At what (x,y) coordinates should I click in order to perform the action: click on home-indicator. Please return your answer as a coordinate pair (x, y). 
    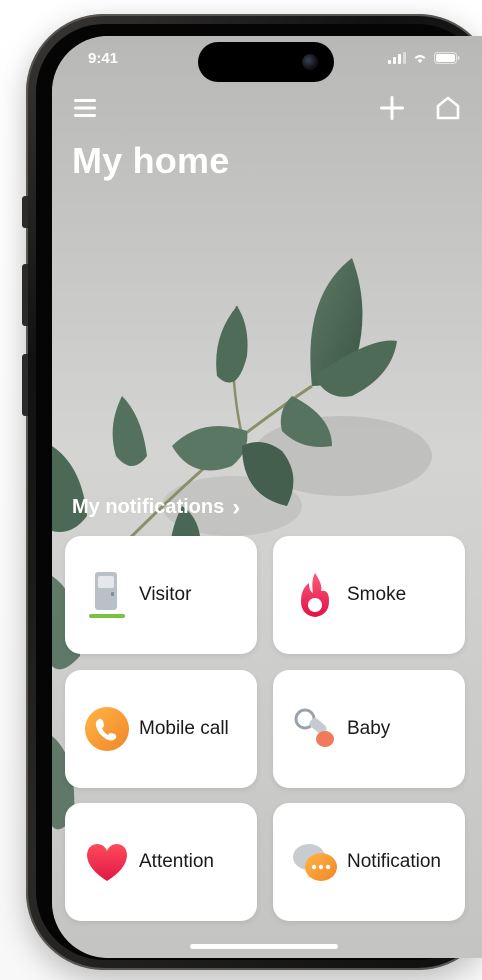
    Looking at the image, I should click on (264, 946).